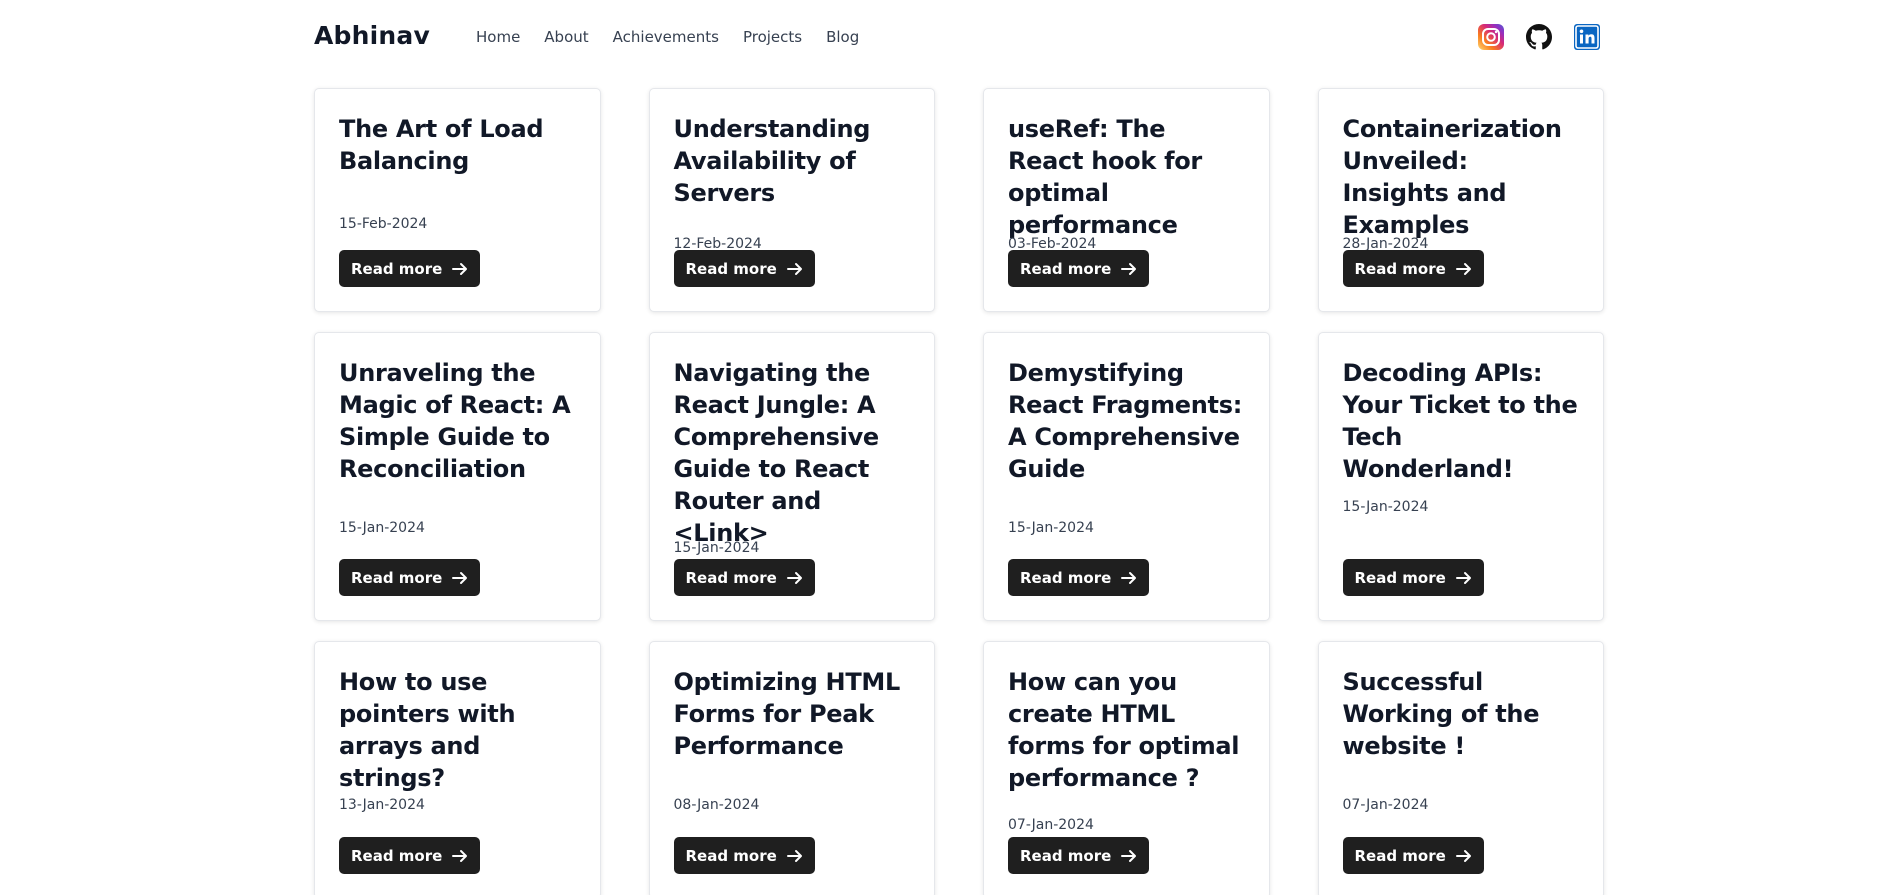  I want to click on nav-blog-link: Blog, so click(842, 37).